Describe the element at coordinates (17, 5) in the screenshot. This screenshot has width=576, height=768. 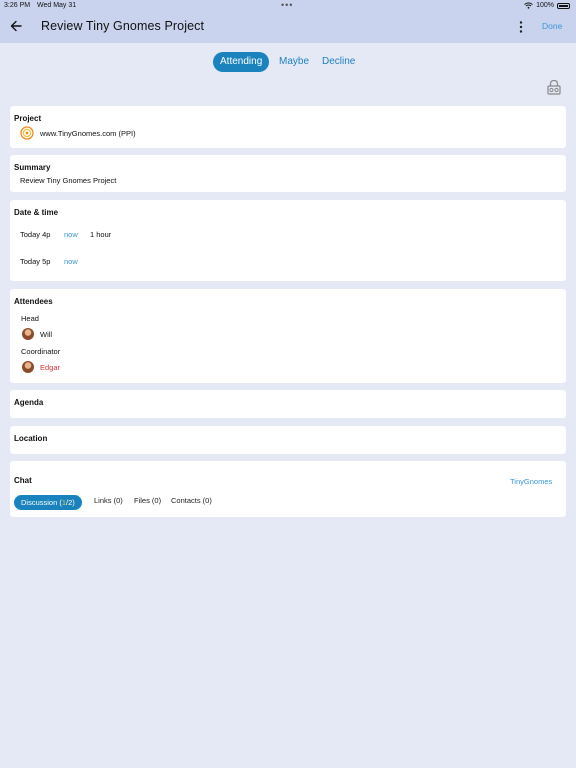
I see `status-time: 3:26 PM` at that location.